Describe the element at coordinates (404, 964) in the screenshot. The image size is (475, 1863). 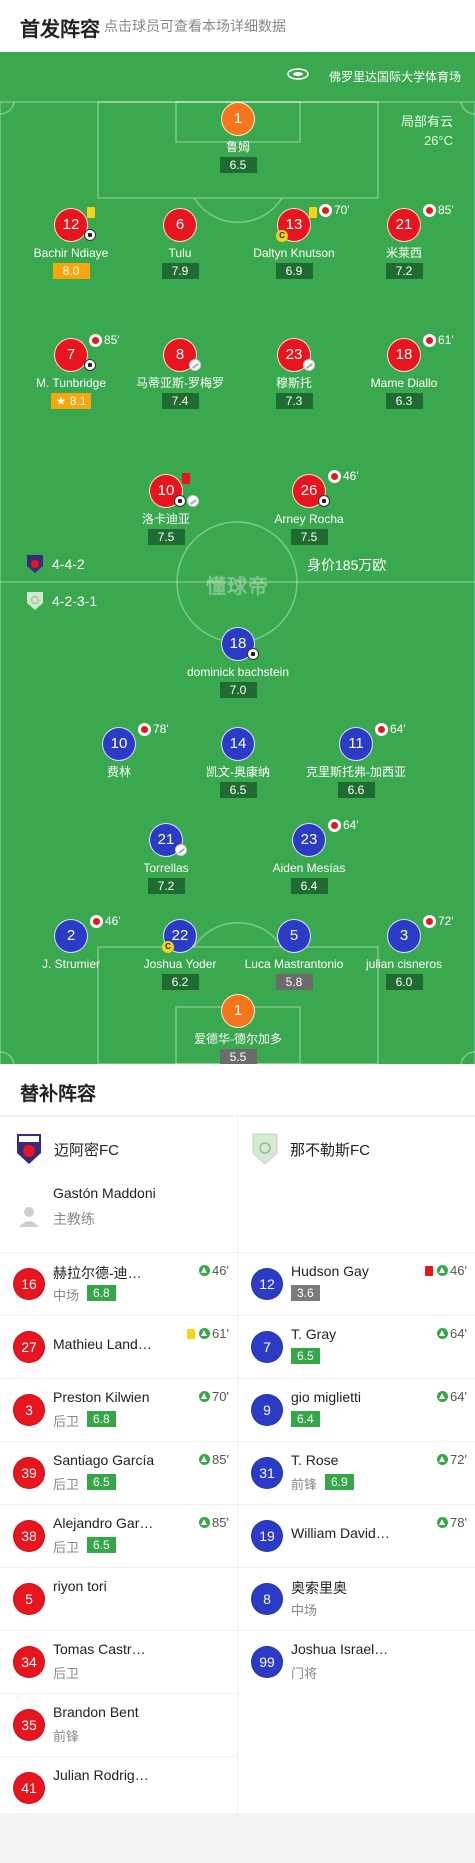
I see `player-name: julian cisneros` at that location.